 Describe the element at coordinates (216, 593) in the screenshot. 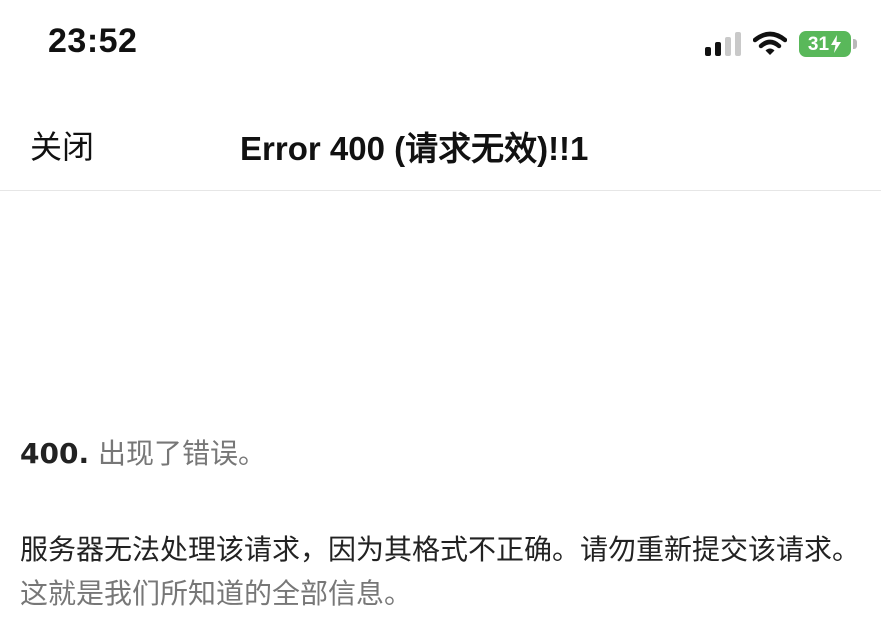

I see `error-description-muted: 这就是我们所知道的全部信息。` at that location.